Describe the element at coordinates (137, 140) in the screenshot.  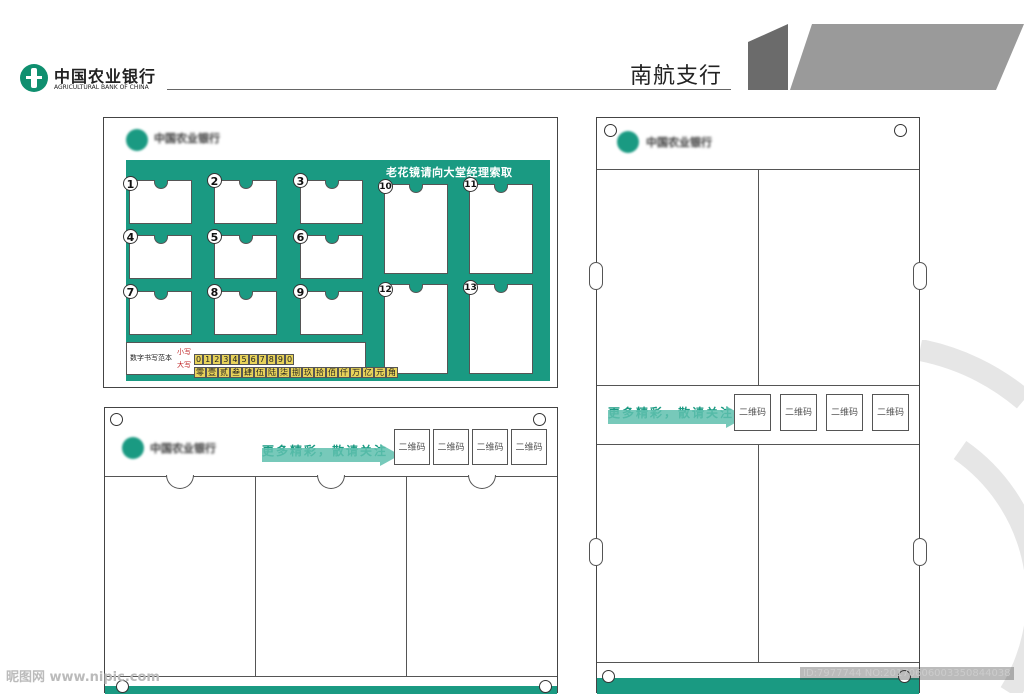
I see `board1-logo-icon` at that location.